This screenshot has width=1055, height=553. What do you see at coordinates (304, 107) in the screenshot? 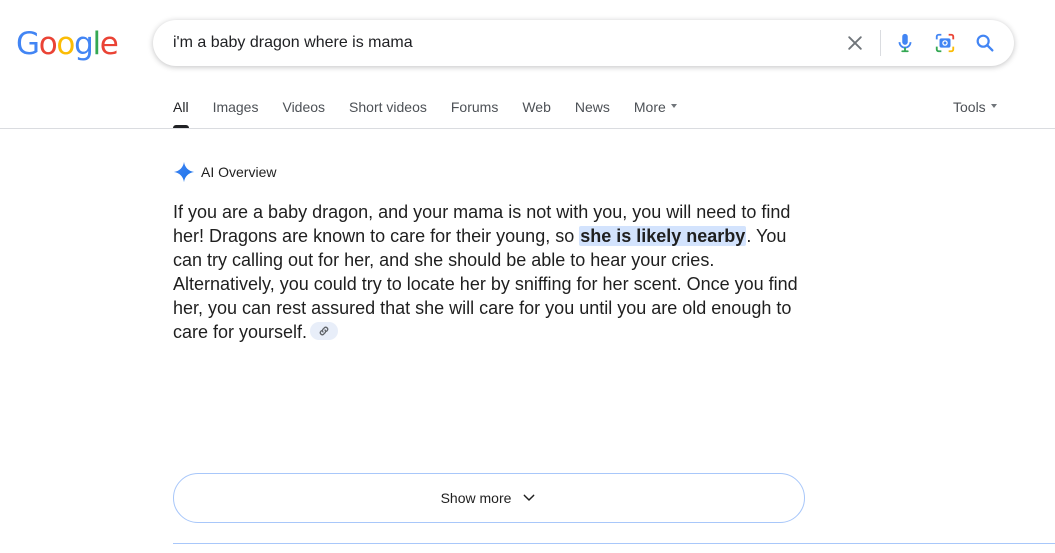
I see `tab-label: Videos` at bounding box center [304, 107].